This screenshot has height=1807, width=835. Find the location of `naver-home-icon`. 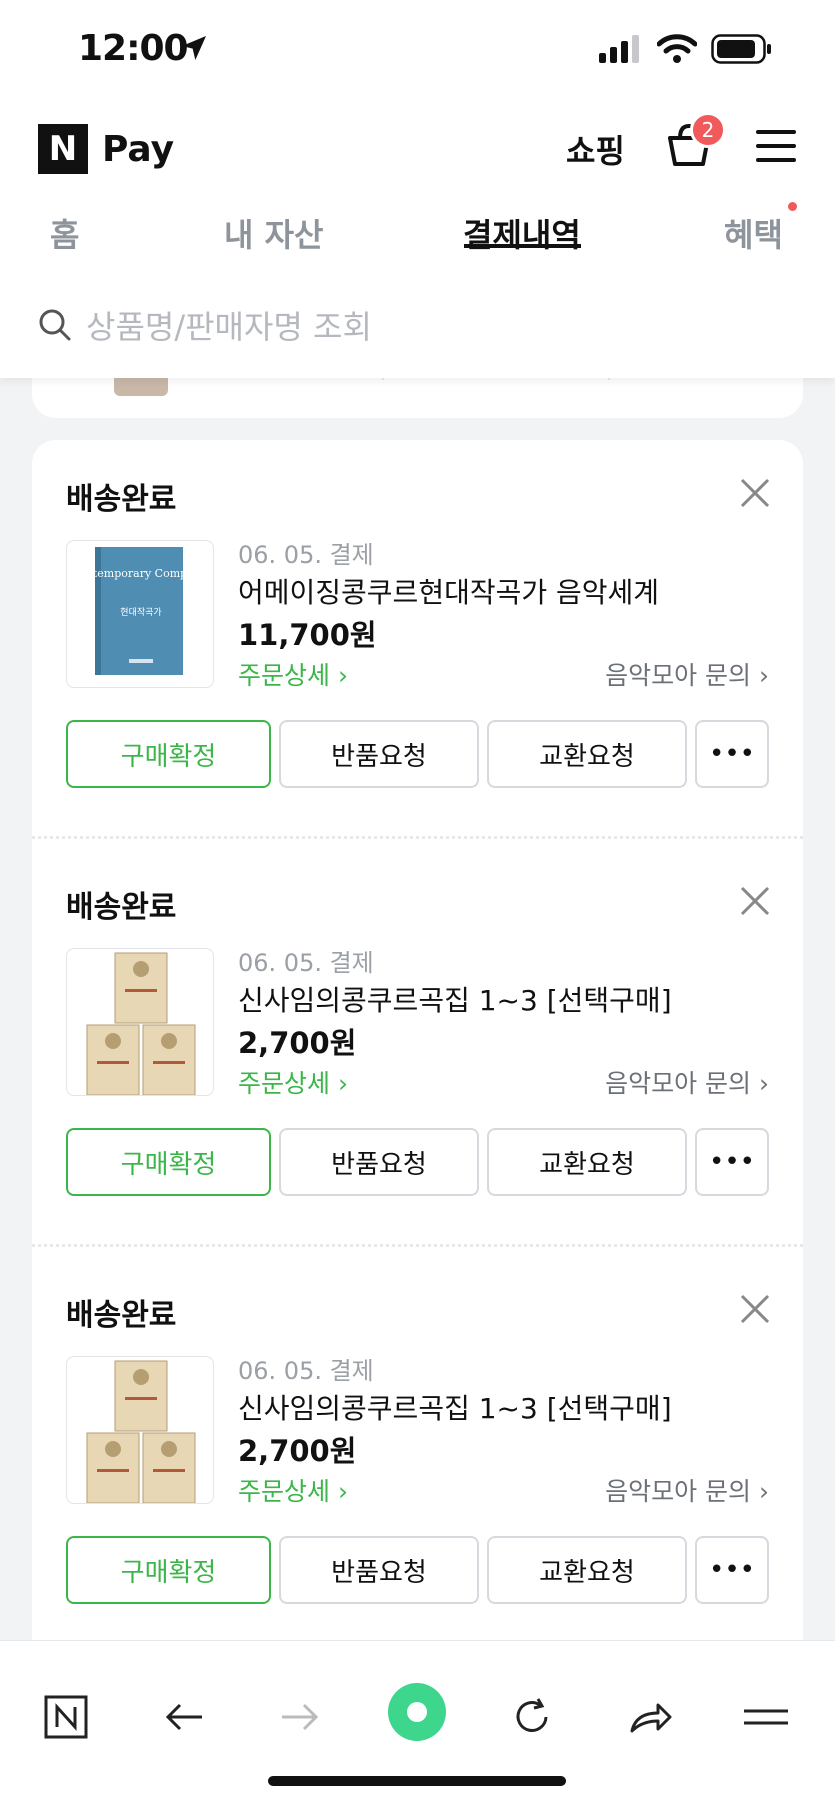

naver-home-icon is located at coordinates (66, 1717).